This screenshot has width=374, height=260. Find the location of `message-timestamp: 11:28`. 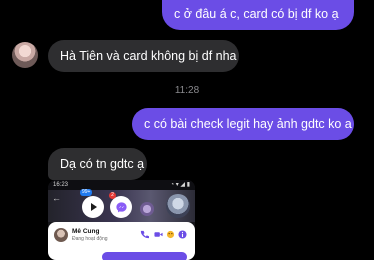

message-timestamp: 11:28 is located at coordinates (187, 90).